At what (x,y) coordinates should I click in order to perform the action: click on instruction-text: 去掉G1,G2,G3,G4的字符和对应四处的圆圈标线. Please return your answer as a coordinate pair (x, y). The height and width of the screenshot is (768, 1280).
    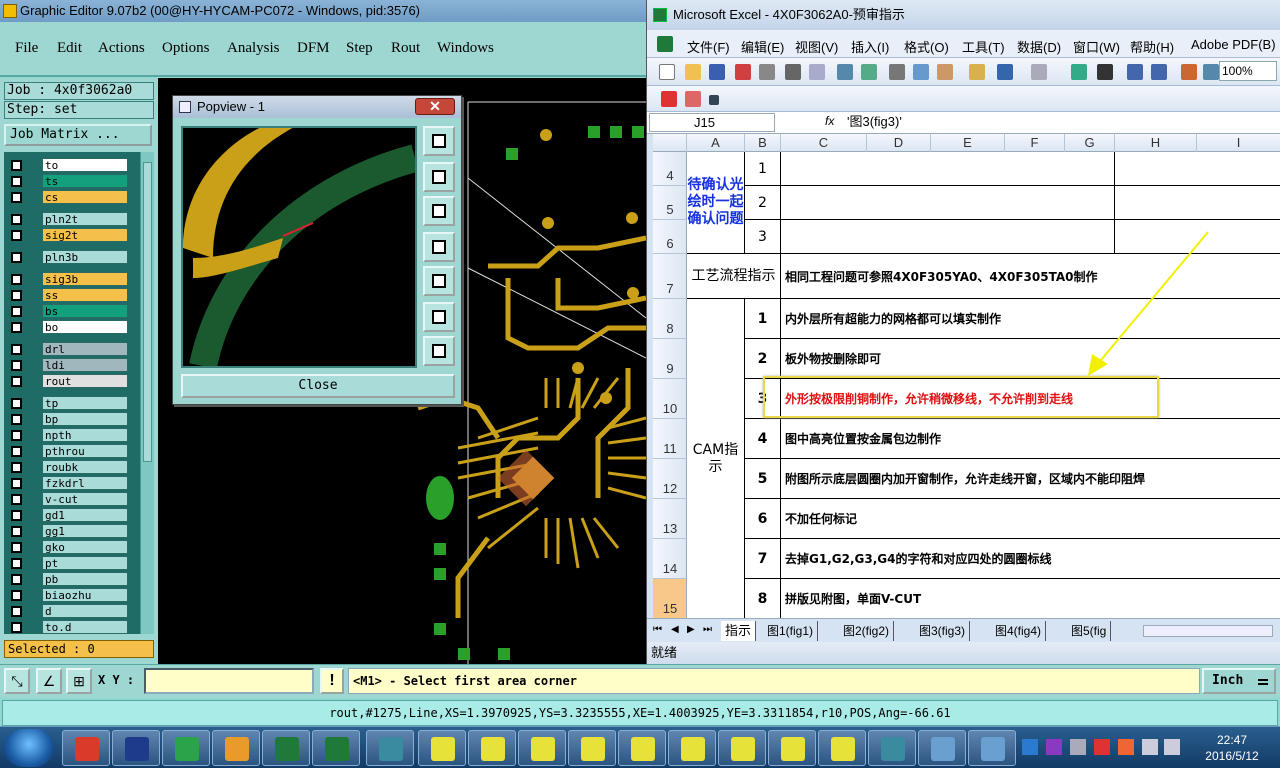
    Looking at the image, I should click on (1030, 559).